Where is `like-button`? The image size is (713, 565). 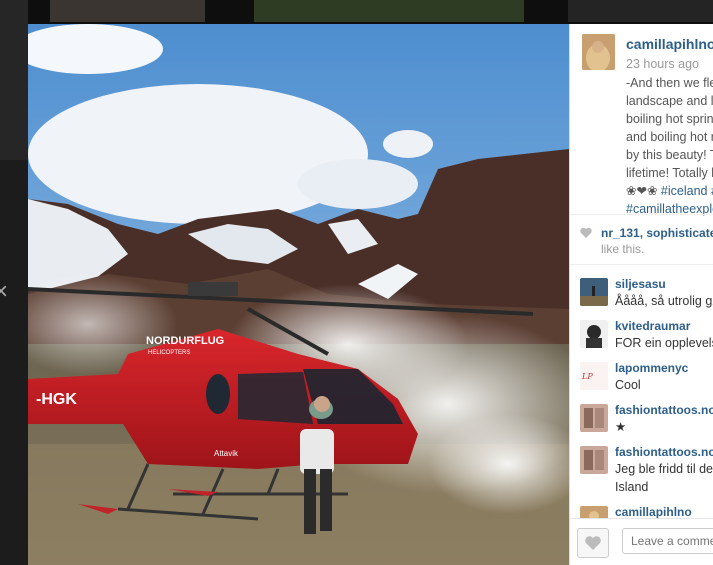
like-button is located at coordinates (593, 543).